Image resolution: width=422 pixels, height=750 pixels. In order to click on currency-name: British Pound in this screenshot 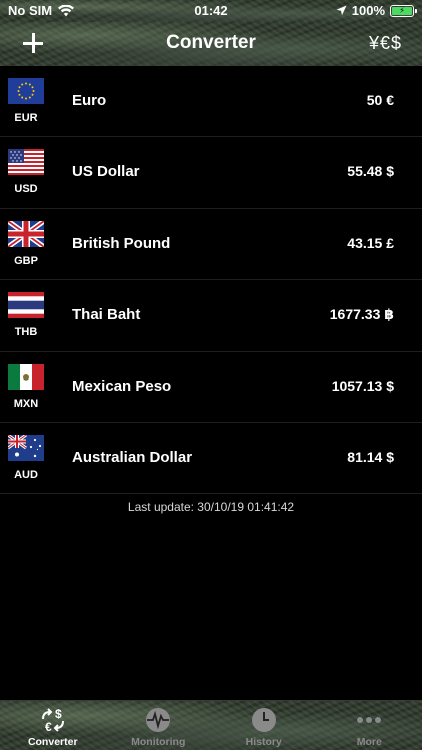, I will do `click(121, 243)`.